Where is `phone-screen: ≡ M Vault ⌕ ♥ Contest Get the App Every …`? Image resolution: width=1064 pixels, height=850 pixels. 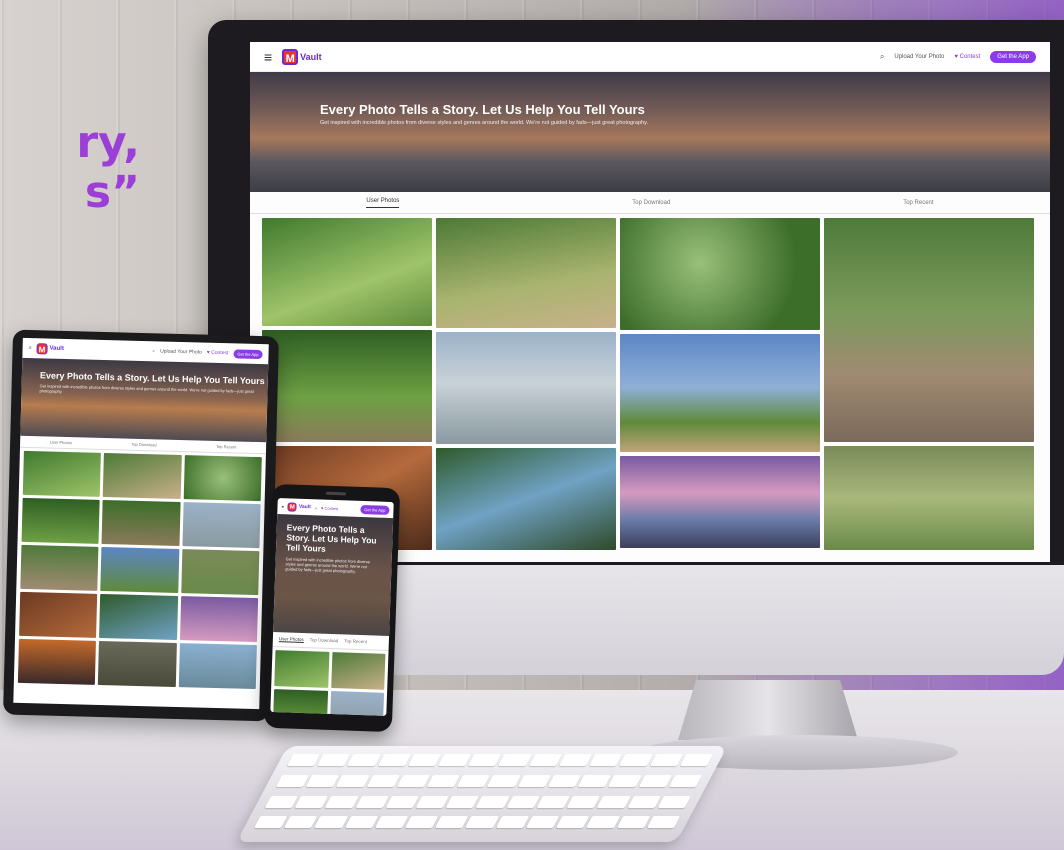 phone-screen: ≡ M Vault ⌕ ♥ Contest Get the App Every … is located at coordinates (332, 607).